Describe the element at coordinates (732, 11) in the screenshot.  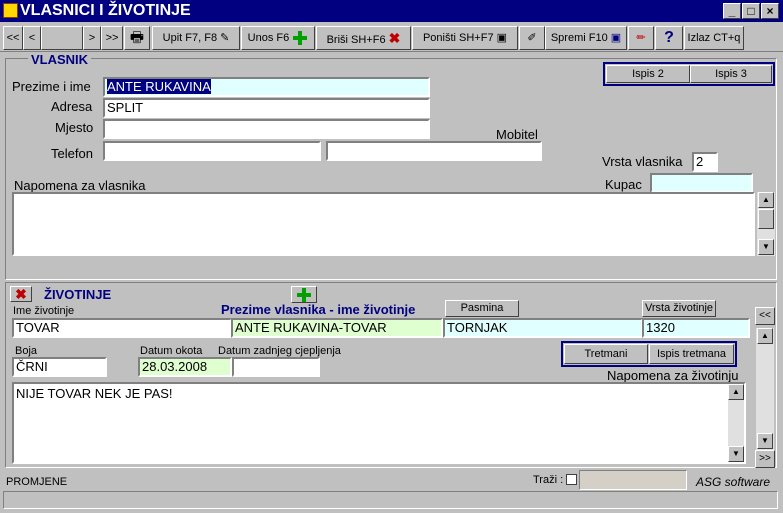
I see `minimize-button: _` at that location.